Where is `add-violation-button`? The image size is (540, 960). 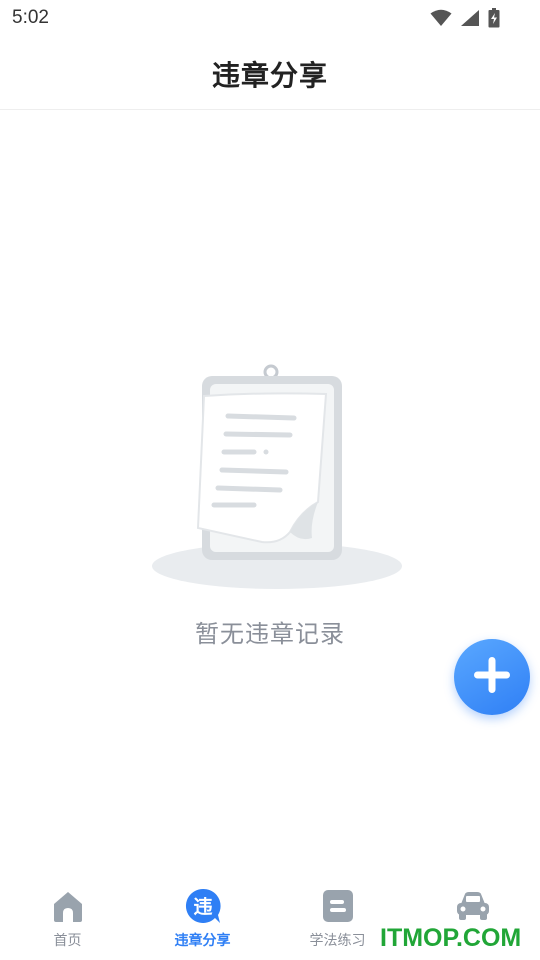
add-violation-button is located at coordinates (492, 677).